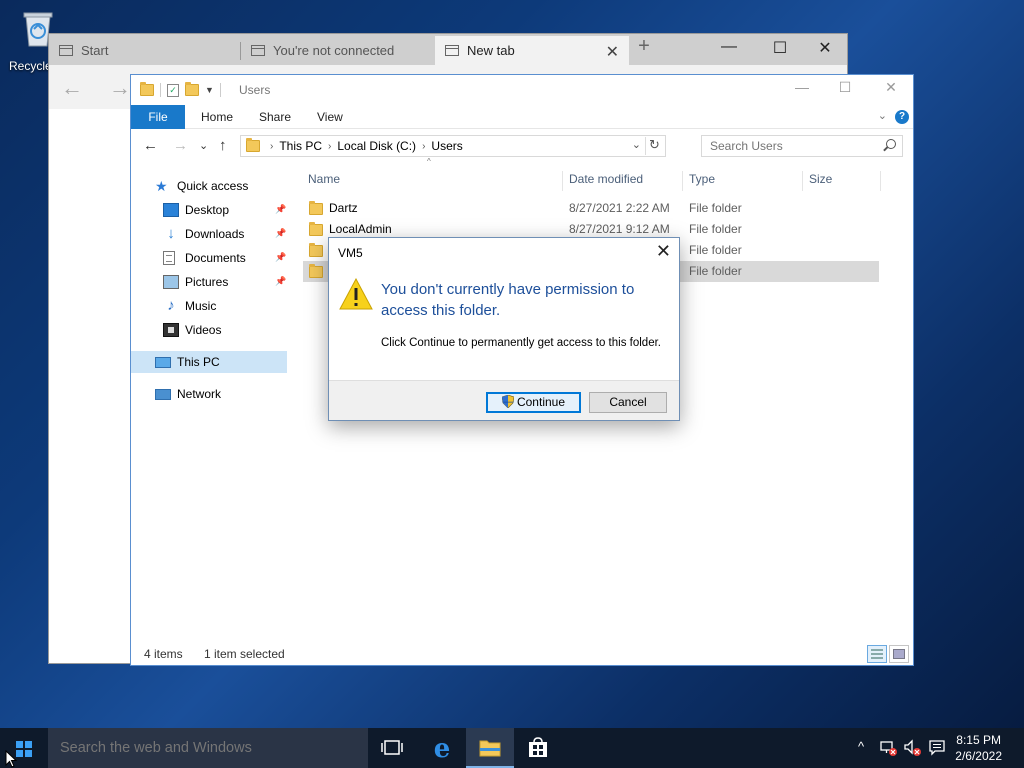 The width and height of the screenshot is (1024, 768). What do you see at coordinates (538, 748) in the screenshot?
I see `store-taskbar-button` at bounding box center [538, 748].